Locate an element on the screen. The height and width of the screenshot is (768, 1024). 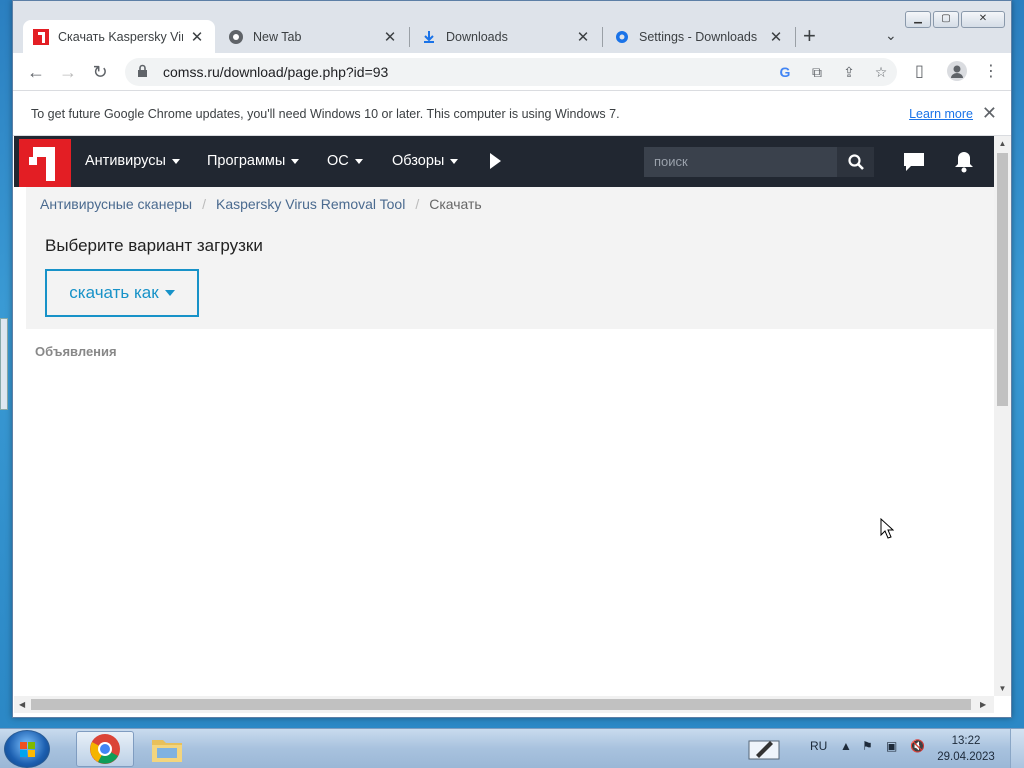
nav-os: ОС is located at coordinates (345, 161).